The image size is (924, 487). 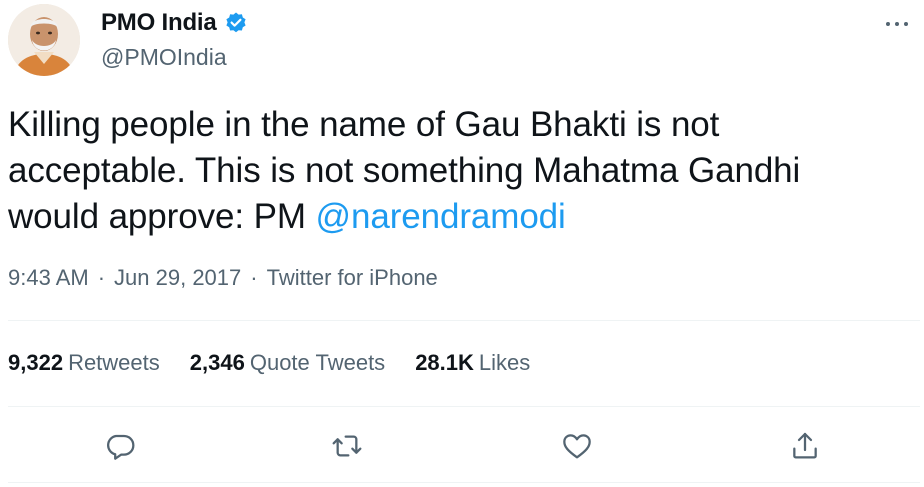 I want to click on share-icon, so click(x=805, y=445).